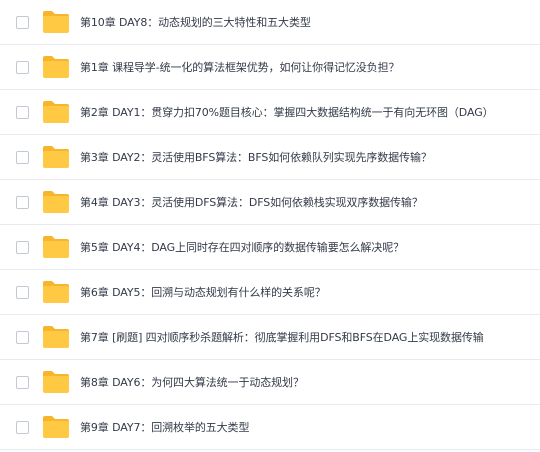 The width and height of the screenshot is (540, 452). I want to click on folder-row: 第4章 DAY3：灵活使用DFS算法：DFS如何依赖栈实现双序数据传输？, so click(270, 202).